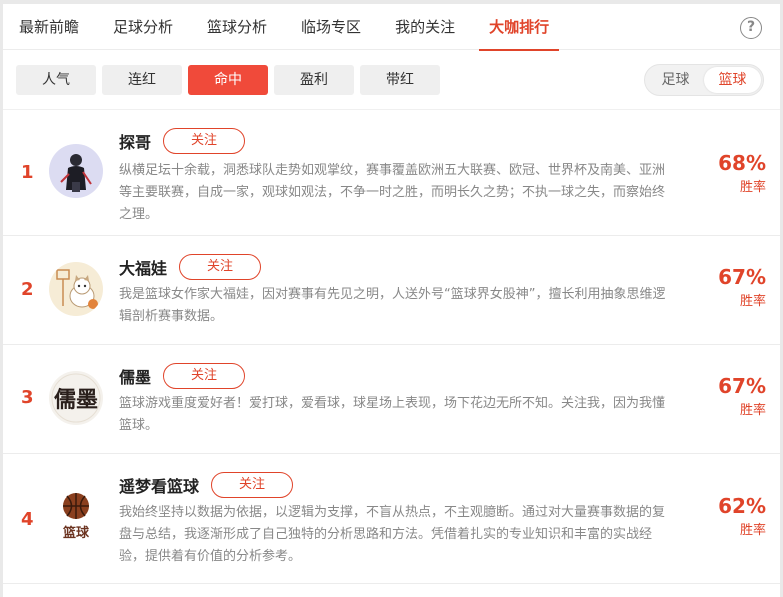 The image size is (783, 597). I want to click on expert-name: 探哥, so click(135, 142).